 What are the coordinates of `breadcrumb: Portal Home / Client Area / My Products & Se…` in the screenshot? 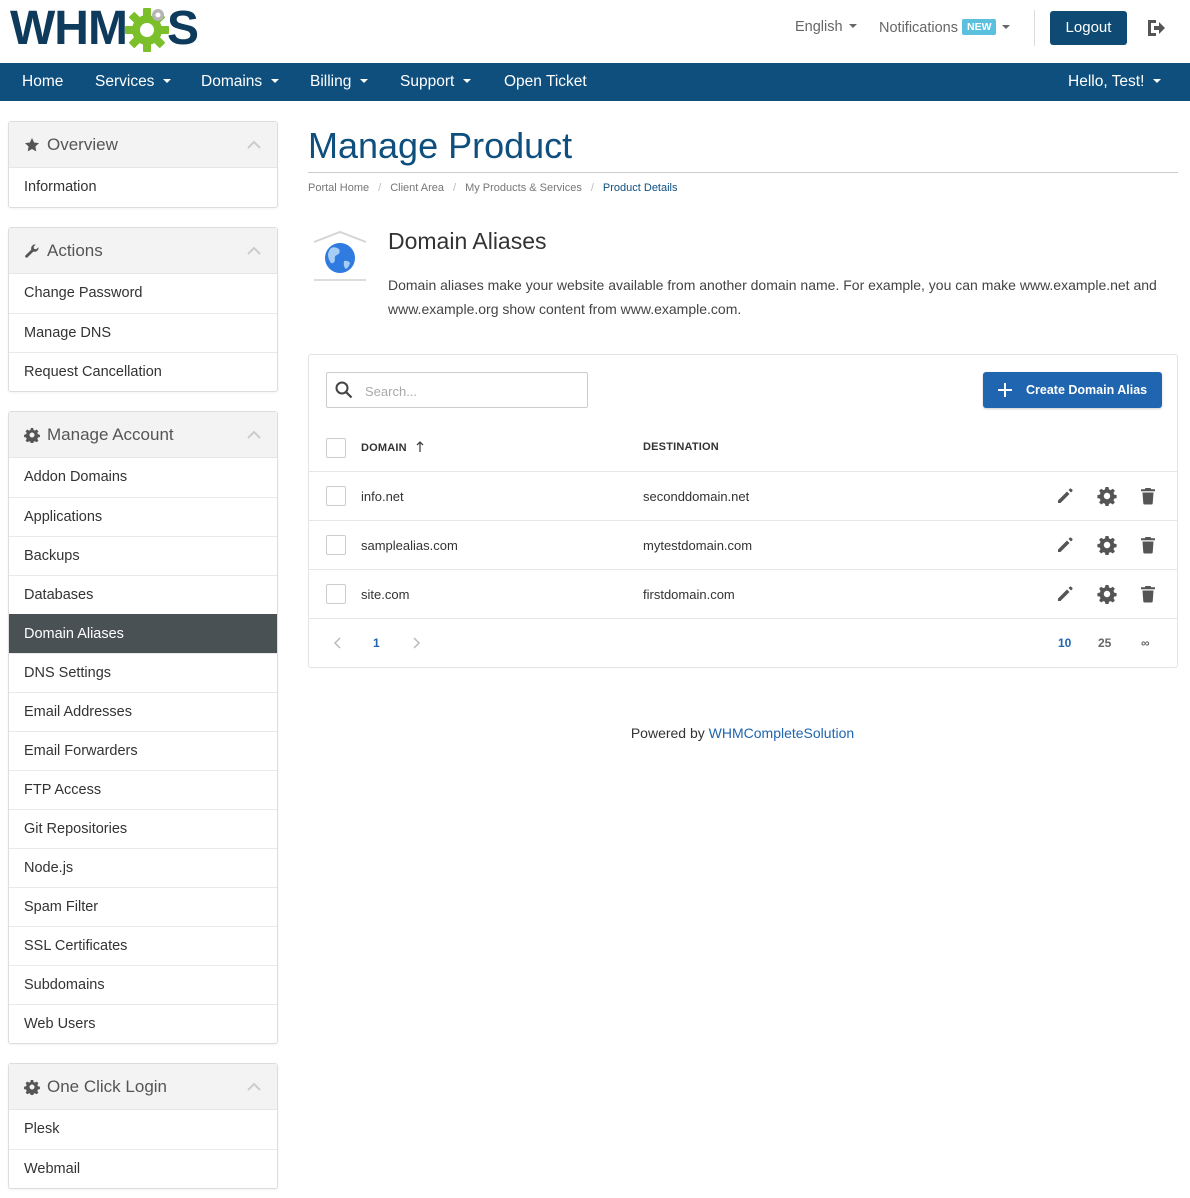 It's located at (493, 188).